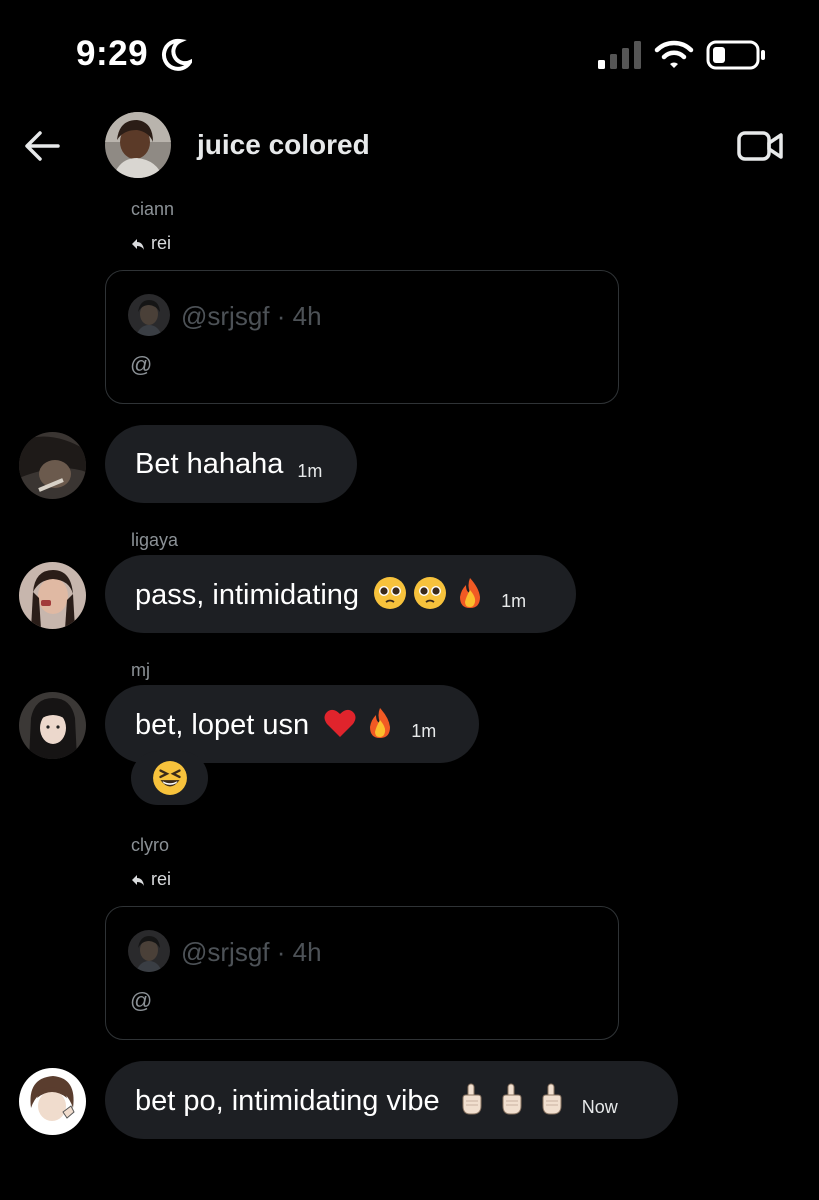  I want to click on message-sender: mj, so click(140, 670).